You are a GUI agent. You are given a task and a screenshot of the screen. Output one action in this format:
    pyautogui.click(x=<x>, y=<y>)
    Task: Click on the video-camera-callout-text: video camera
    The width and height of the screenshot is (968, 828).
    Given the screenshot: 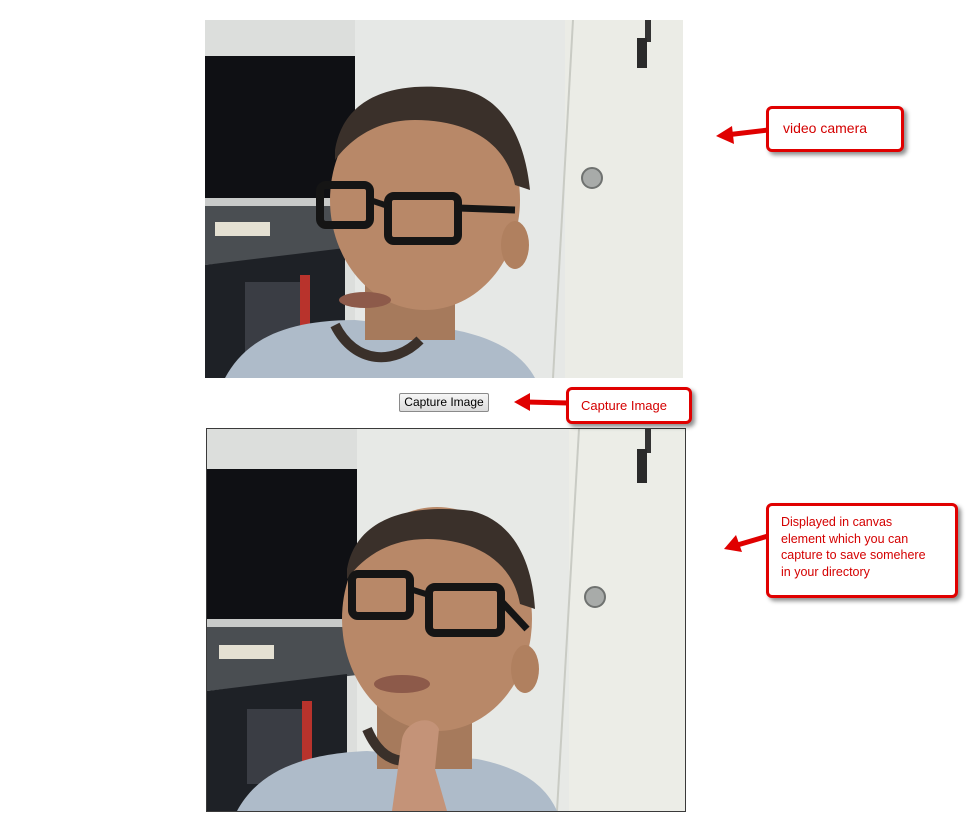 What is the action you would take?
    pyautogui.click(x=825, y=128)
    